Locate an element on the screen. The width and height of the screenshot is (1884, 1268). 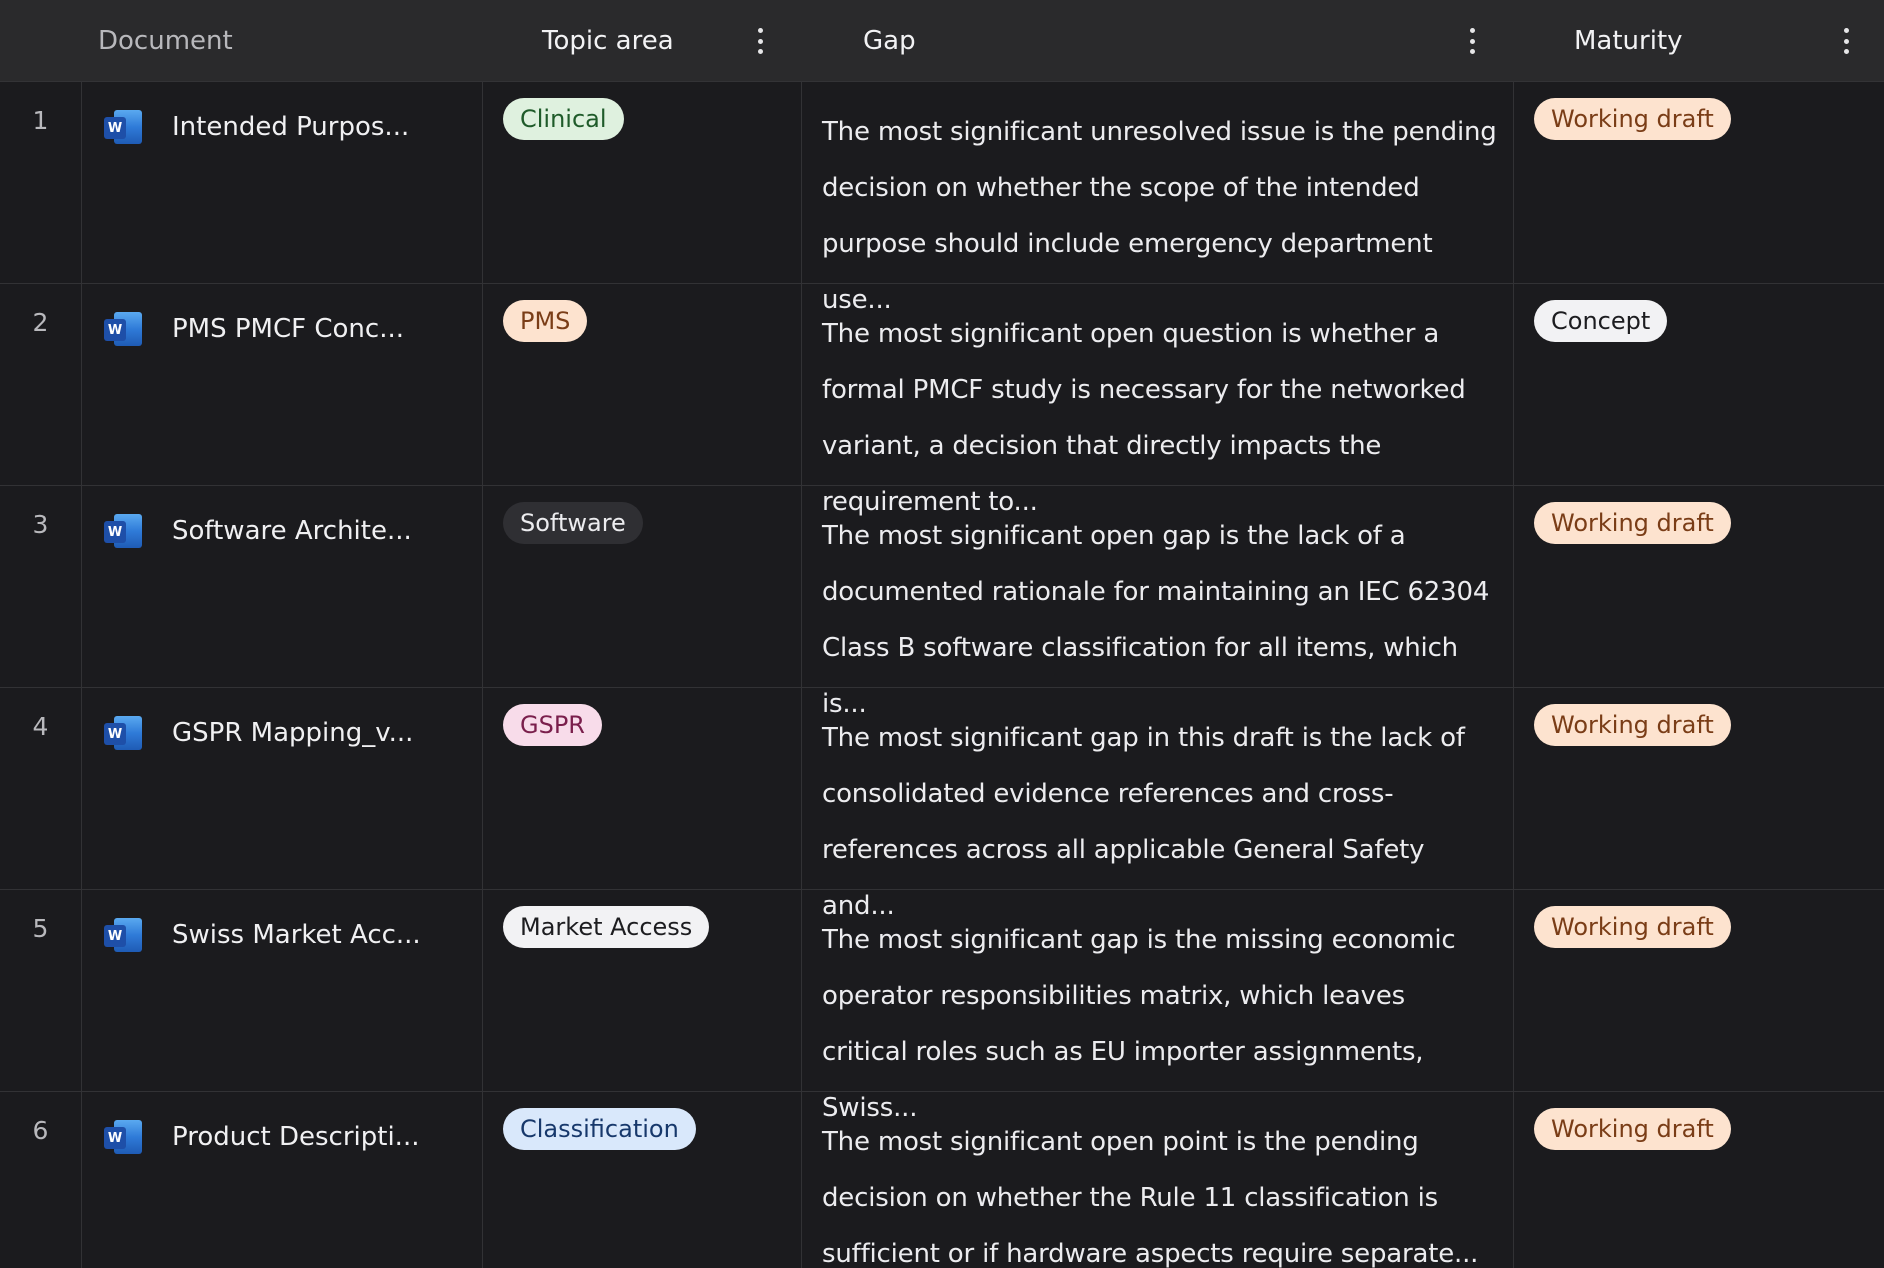
topic-chip-software: Software is located at coordinates (573, 523).